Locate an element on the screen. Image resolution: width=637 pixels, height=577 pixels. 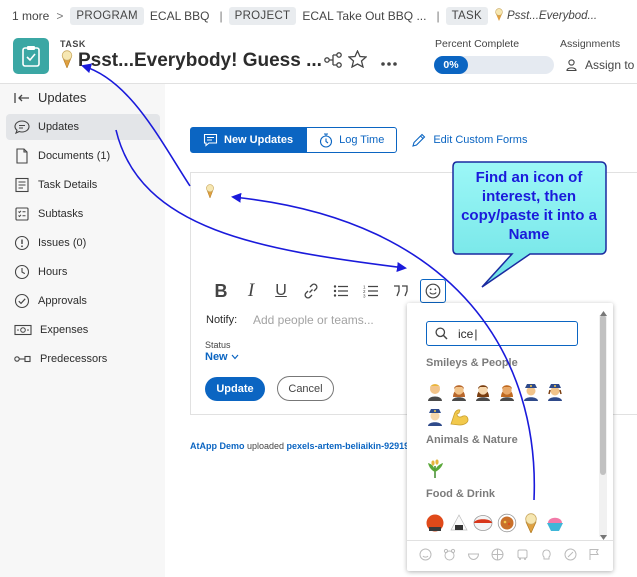
emoji-rice-cracker is located at coordinates (483, 523).